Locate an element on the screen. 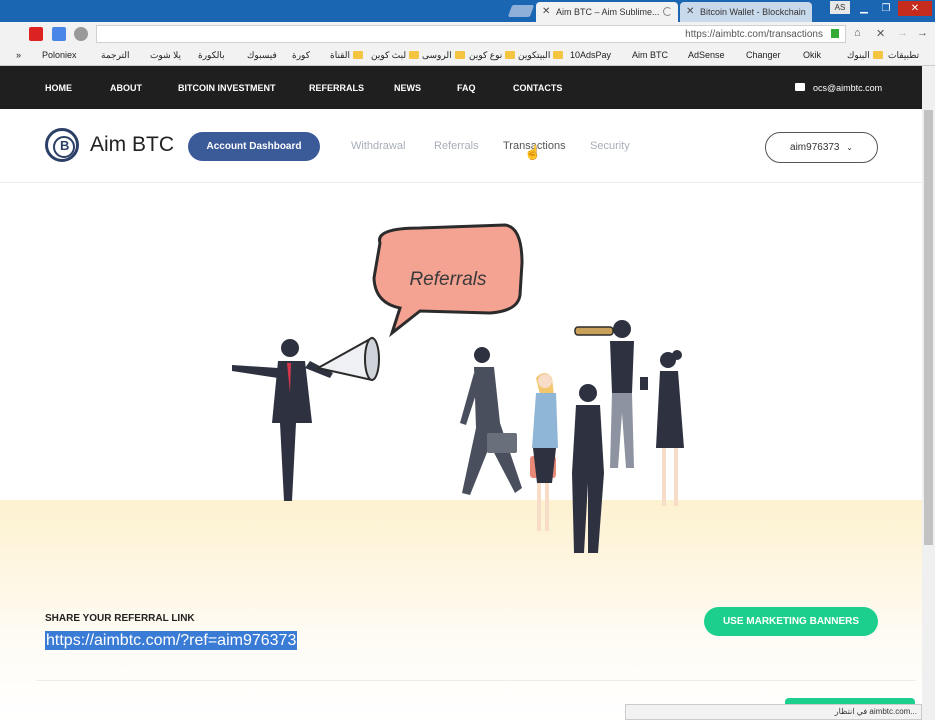 This screenshot has height=720, width=935. bookmark-item: بالكورة is located at coordinates (211, 55).